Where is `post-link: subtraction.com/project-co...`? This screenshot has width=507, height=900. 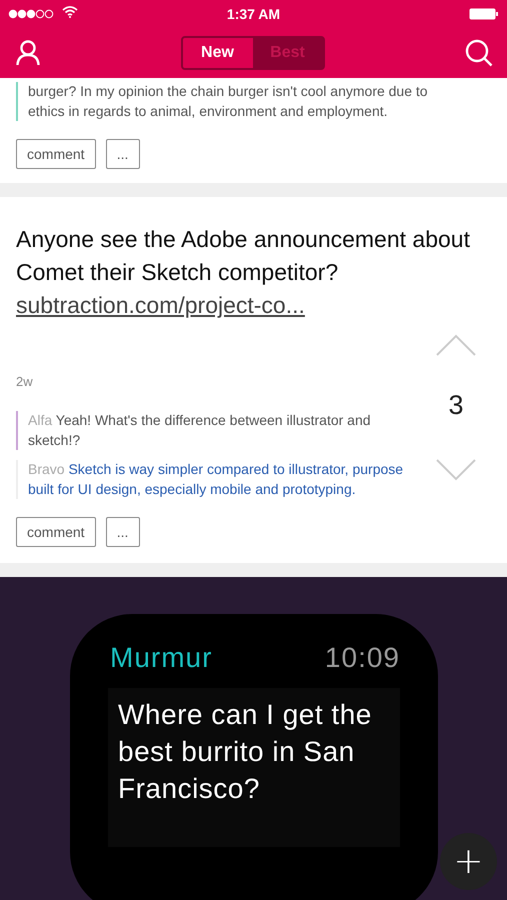
post-link: subtraction.com/project-co... is located at coordinates (160, 305).